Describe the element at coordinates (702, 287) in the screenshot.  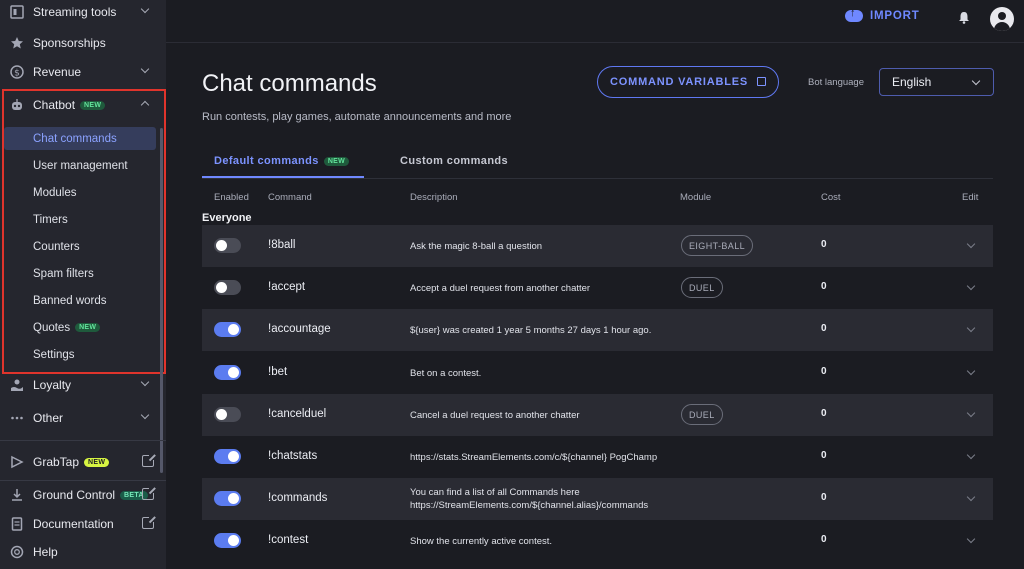
I see `module-badge: DUEL` at that location.